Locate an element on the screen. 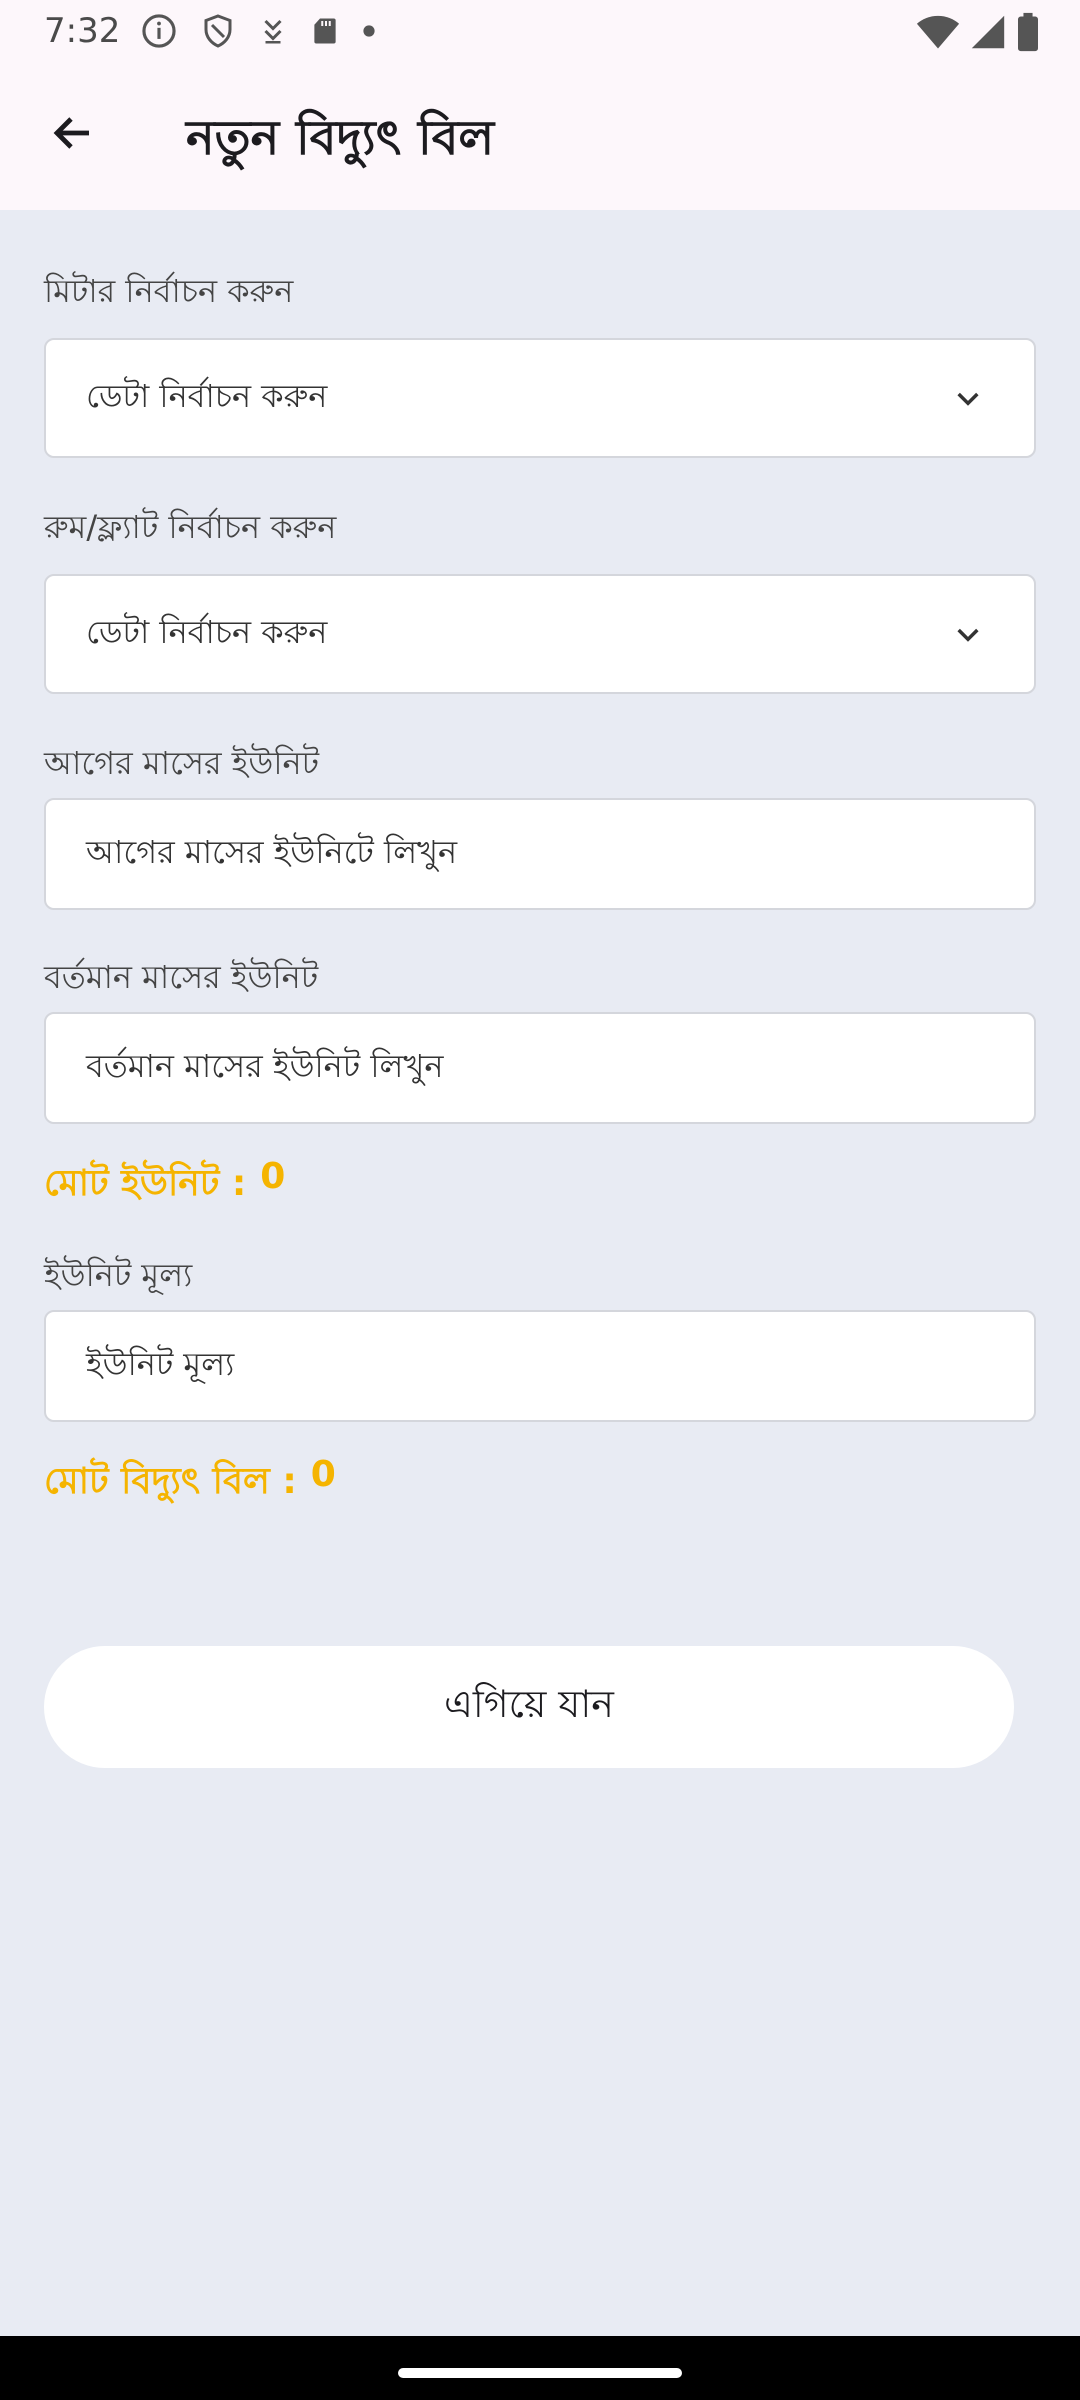  status-time: 7:32 is located at coordinates (82, 31).